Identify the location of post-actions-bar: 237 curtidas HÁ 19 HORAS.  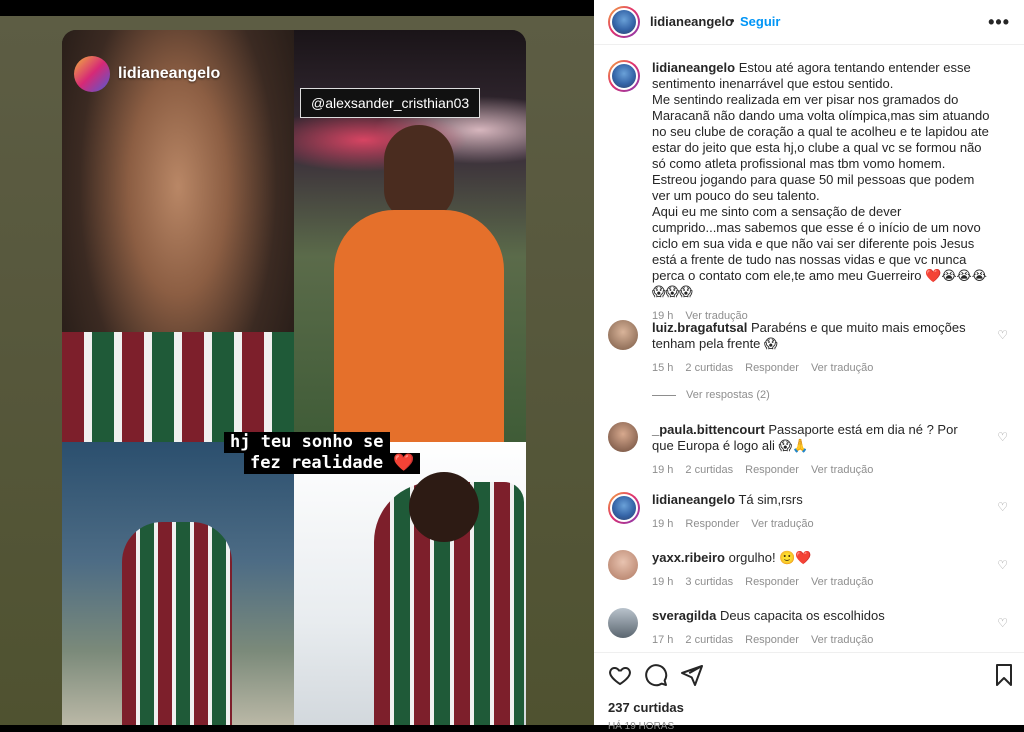
(809, 692).